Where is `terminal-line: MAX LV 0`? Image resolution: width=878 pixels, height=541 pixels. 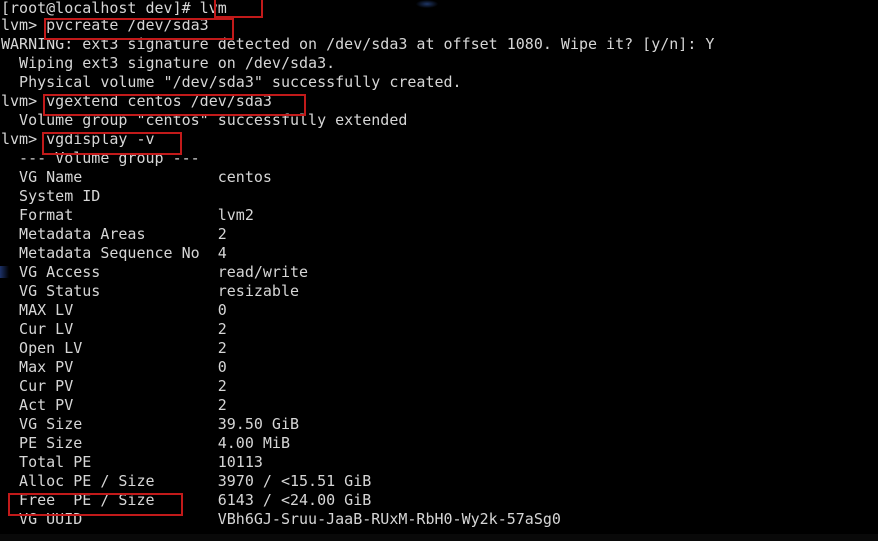
terminal-line: MAX LV 0 is located at coordinates (114, 310).